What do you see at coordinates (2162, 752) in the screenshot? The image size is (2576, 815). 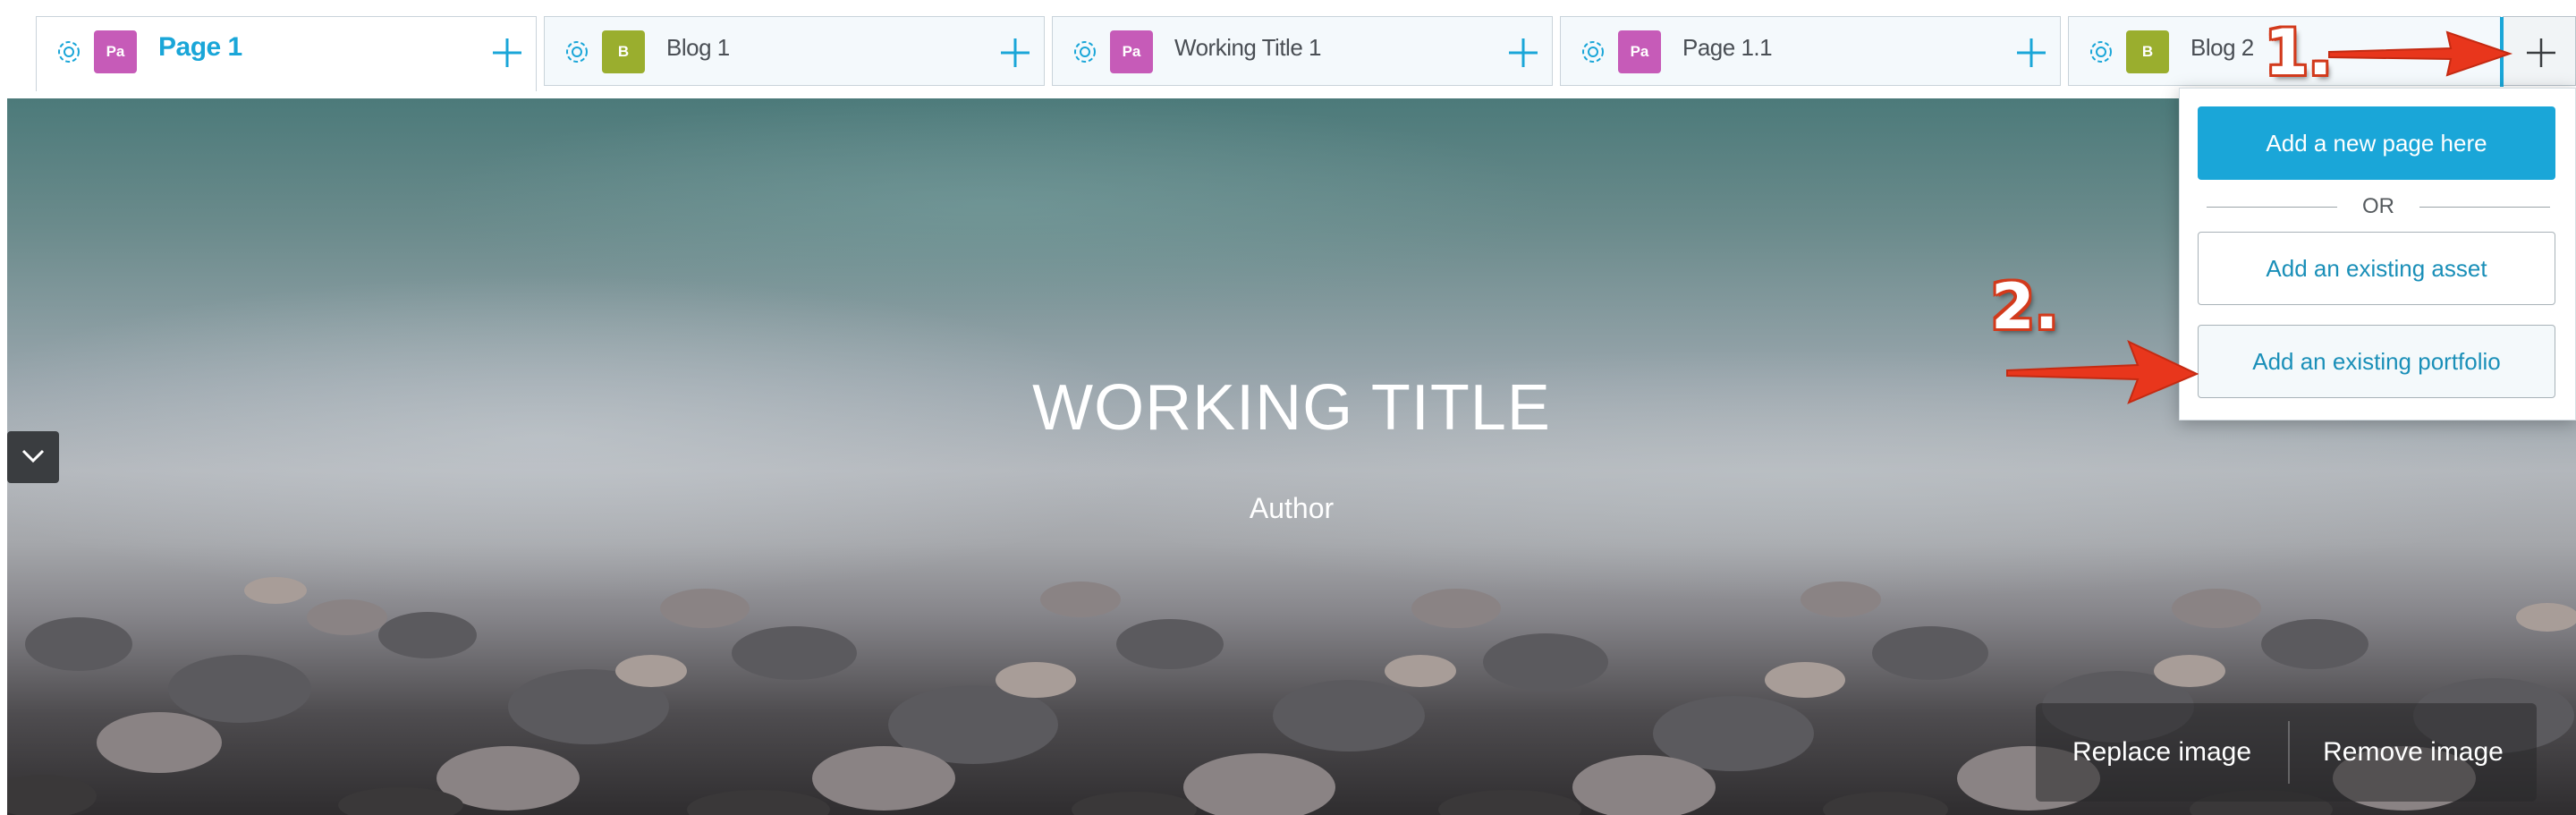 I see `replace-image-button: Replace image` at bounding box center [2162, 752].